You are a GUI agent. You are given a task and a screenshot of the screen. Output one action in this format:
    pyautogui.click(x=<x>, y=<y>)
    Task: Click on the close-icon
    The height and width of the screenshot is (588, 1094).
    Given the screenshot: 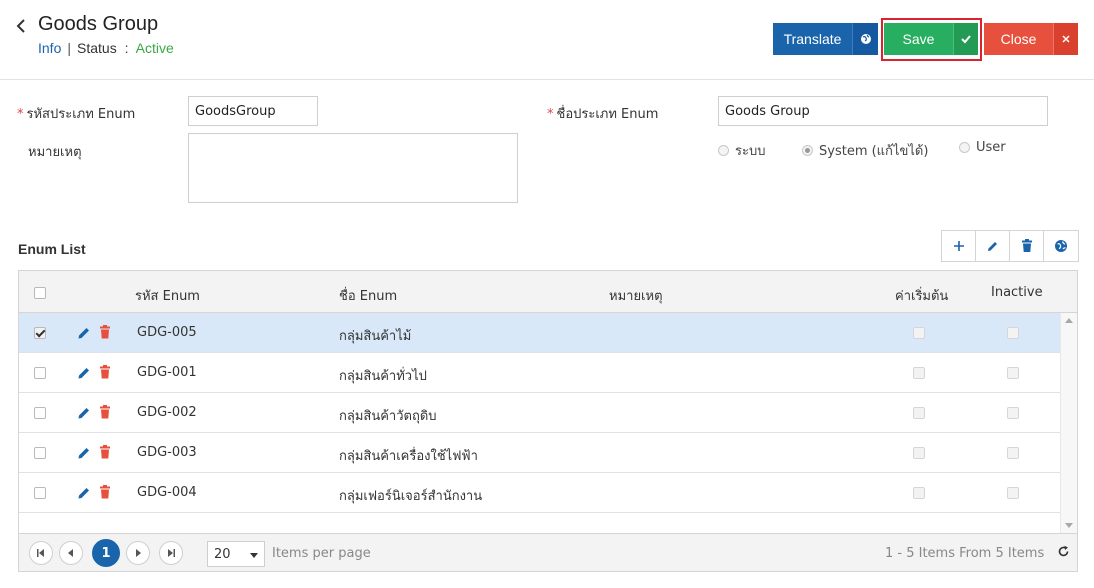 What is the action you would take?
    pyautogui.click(x=1065, y=39)
    